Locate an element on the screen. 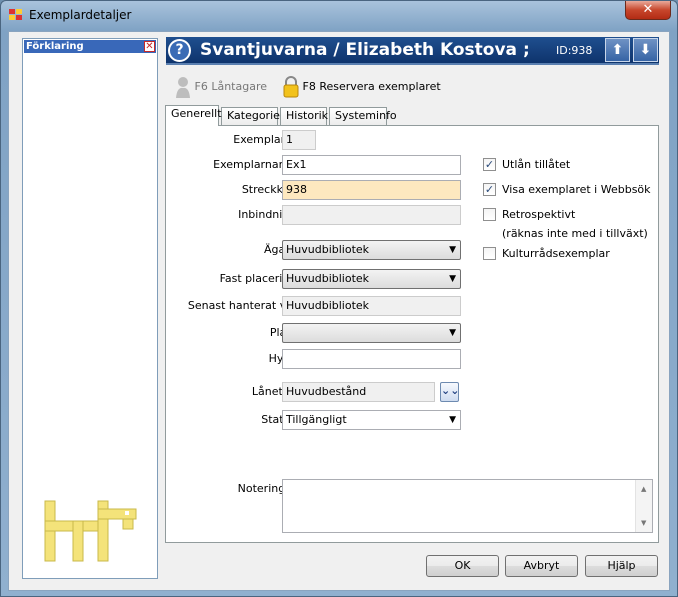 The image size is (678, 597). retrospektivt-note: (räknas inte med i tillväxt) is located at coordinates (575, 233).